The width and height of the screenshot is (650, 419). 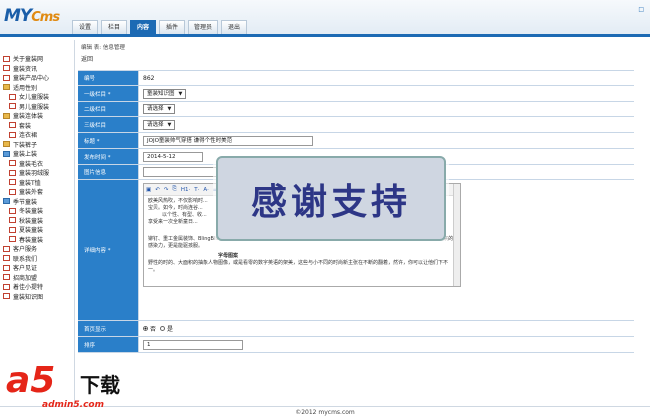 I want to click on sidebar-item: 下装裤子, so click(x=37, y=145).